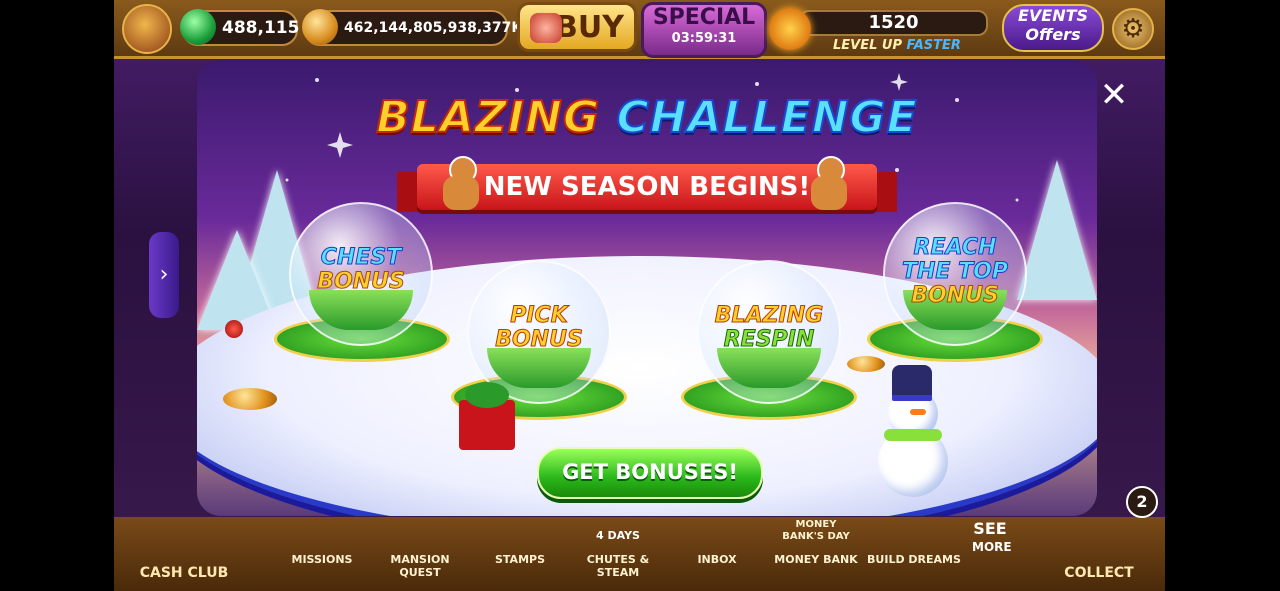 Image resolution: width=1280 pixels, height=591 pixels. What do you see at coordinates (520, 559) in the screenshot?
I see `nav-stamps: STAMPS` at bounding box center [520, 559].